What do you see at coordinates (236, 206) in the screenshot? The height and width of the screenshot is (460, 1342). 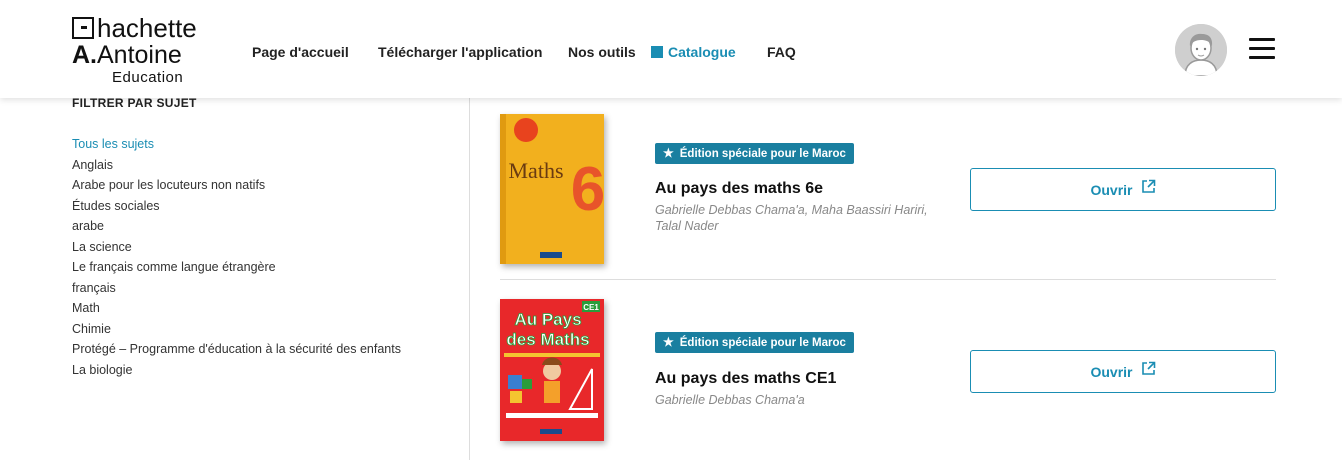 I see `subject-item-etudes-sociales: Études sociales` at bounding box center [236, 206].